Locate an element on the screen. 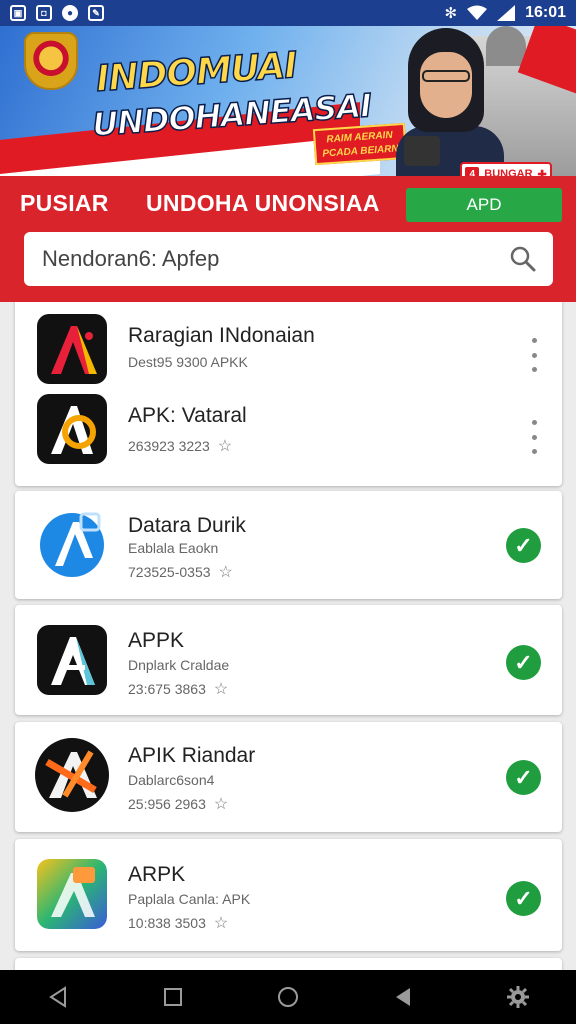 Image resolution: width=576 pixels, height=1024 pixels. app-stats: 25:956 2963 is located at coordinates (167, 804).